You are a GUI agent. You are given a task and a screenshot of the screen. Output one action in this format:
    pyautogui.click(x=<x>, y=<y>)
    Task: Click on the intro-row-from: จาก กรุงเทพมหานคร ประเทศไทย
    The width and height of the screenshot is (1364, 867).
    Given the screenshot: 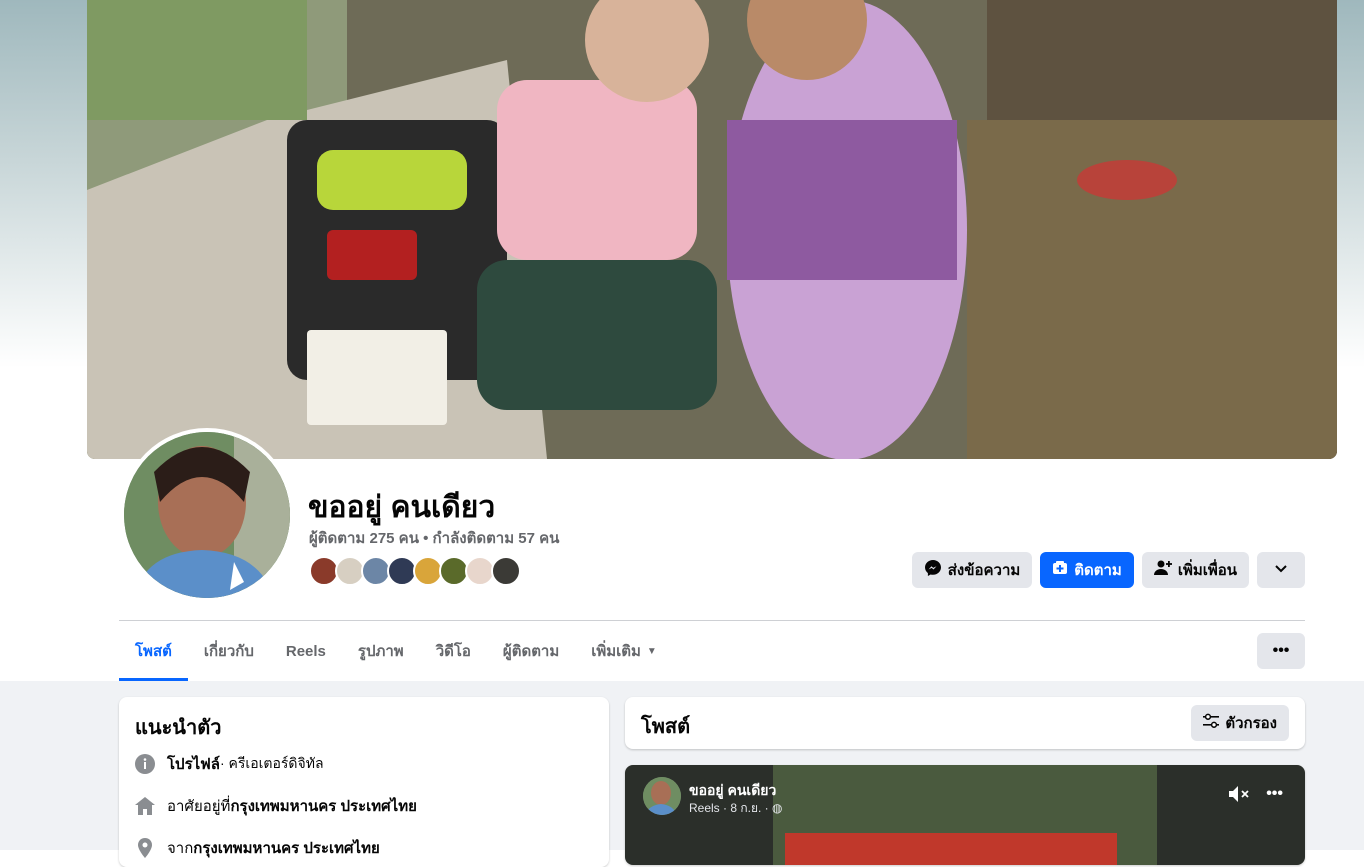 What is the action you would take?
    pyautogui.click(x=257, y=848)
    